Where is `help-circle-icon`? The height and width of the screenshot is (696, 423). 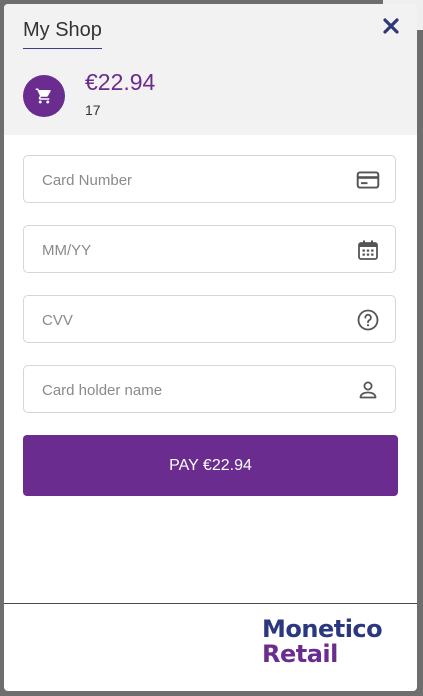 help-circle-icon is located at coordinates (368, 320).